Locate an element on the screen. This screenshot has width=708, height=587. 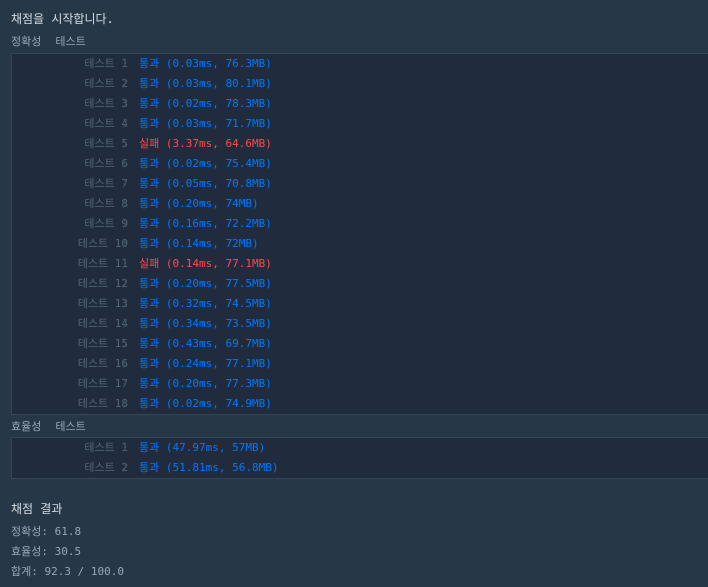
test-result-detail: (0.14ms, 72MB) is located at coordinates (212, 243).